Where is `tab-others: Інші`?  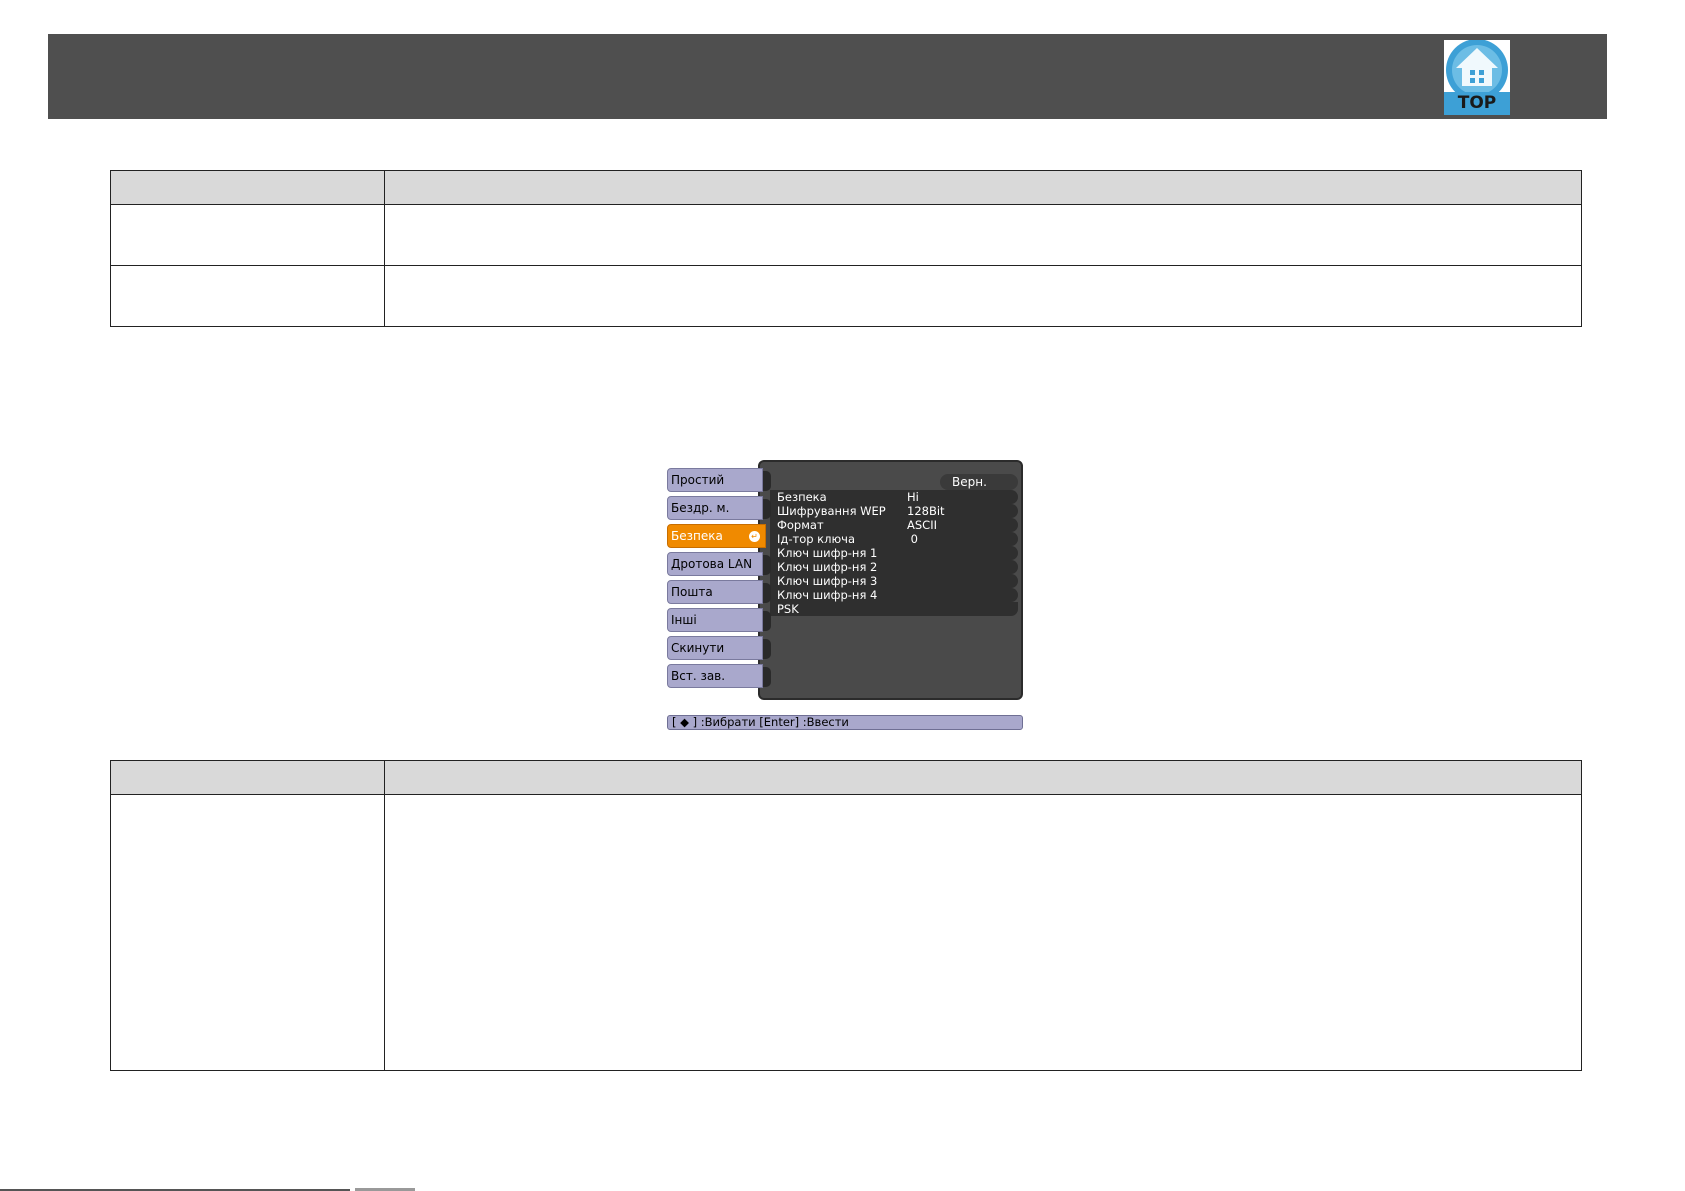
tab-others: Інші is located at coordinates (719, 620).